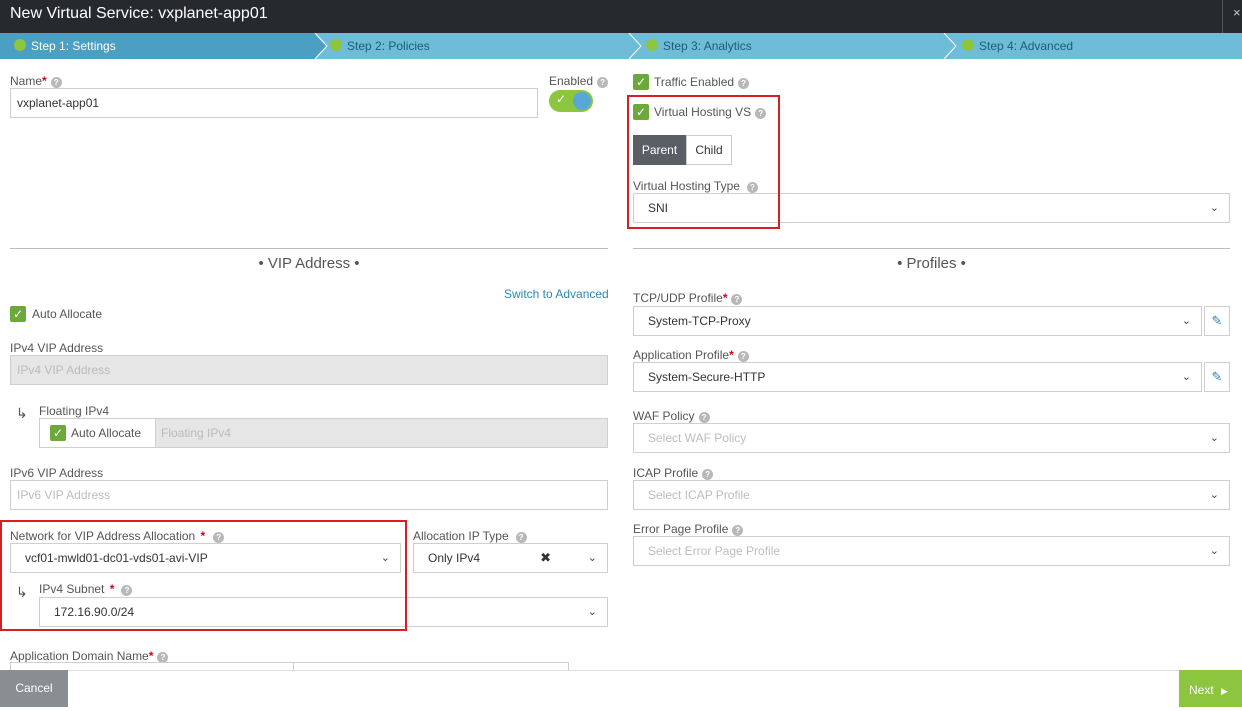  What do you see at coordinates (388, 46) in the screenshot?
I see `step-label: Step 2: Policies` at bounding box center [388, 46].